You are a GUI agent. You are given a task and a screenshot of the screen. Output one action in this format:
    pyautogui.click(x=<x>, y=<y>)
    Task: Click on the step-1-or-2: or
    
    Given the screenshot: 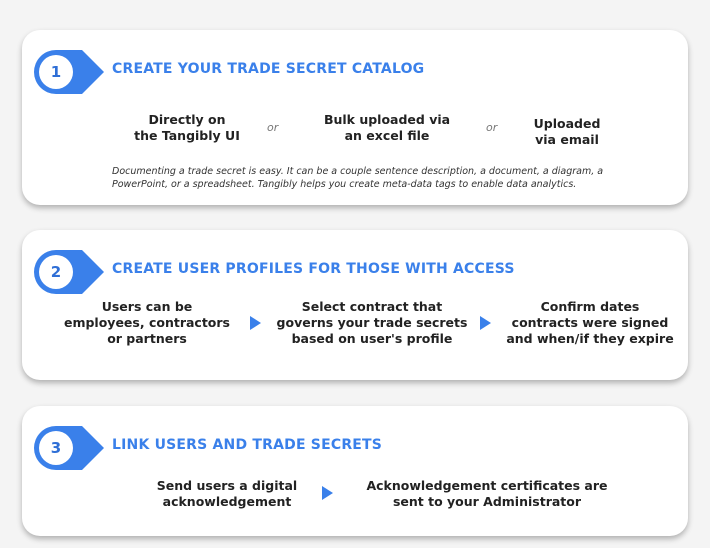 What is the action you would take?
    pyautogui.click(x=492, y=127)
    